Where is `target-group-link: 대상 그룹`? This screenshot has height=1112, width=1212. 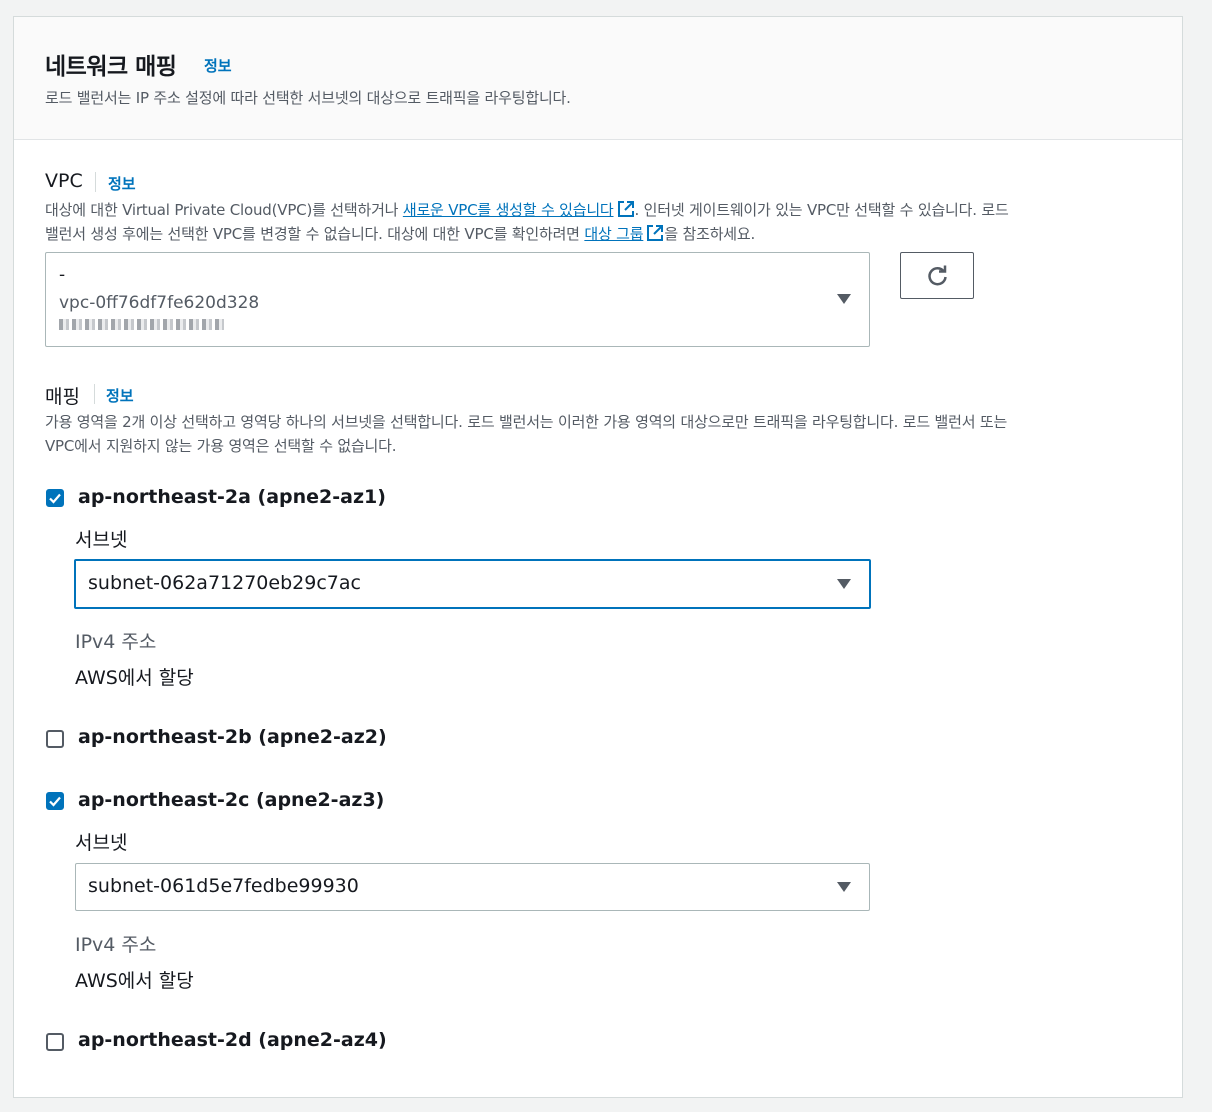 target-group-link: 대상 그룹 is located at coordinates (624, 234).